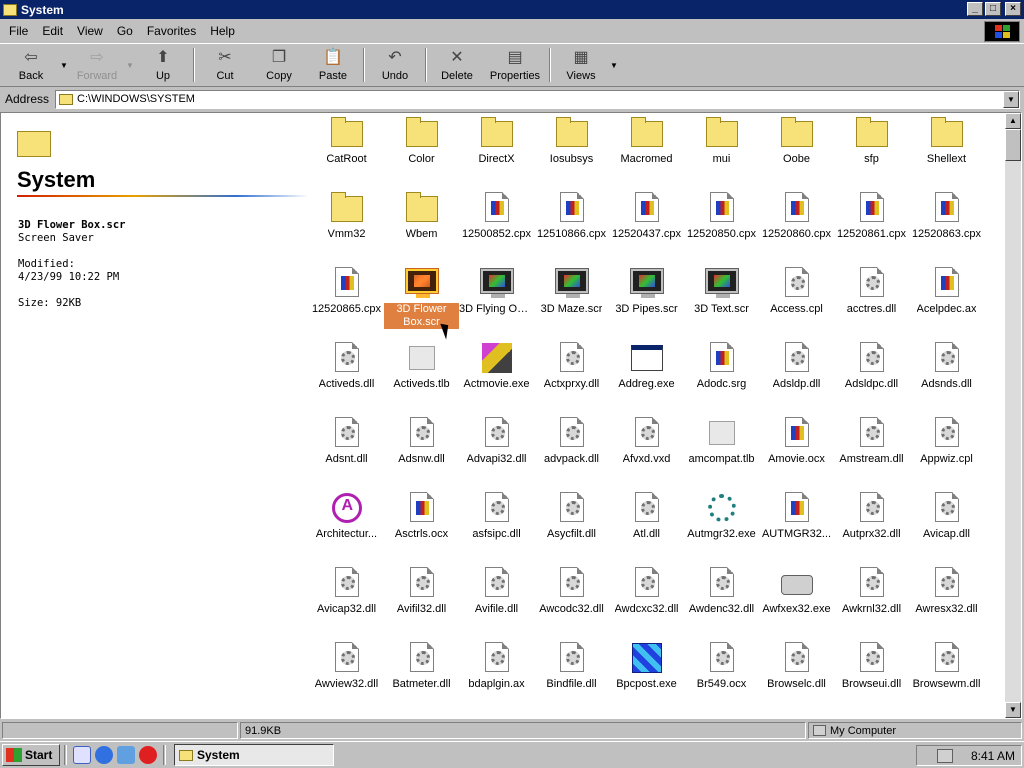 The height and width of the screenshot is (768, 1024). What do you see at coordinates (104, 755) in the screenshot?
I see `internet-explorer-icon` at bounding box center [104, 755].